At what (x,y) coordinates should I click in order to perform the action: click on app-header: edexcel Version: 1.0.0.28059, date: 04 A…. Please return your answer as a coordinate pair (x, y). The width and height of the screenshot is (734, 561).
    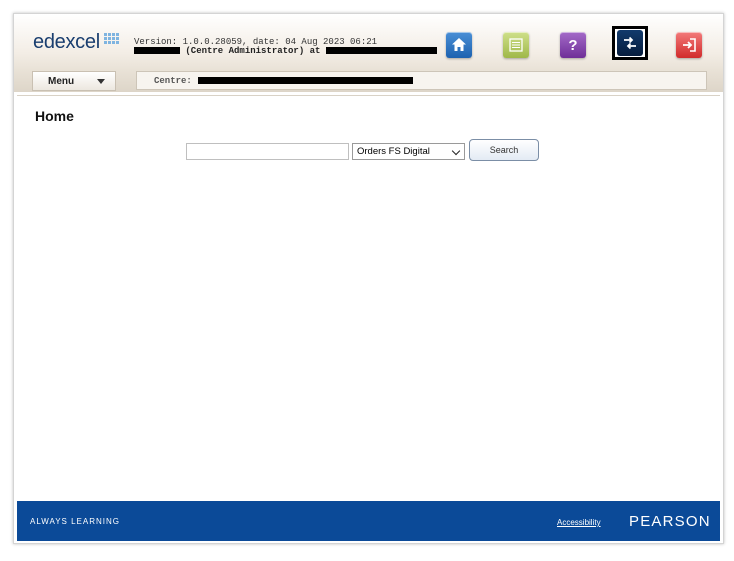
    Looking at the image, I should click on (368, 42).